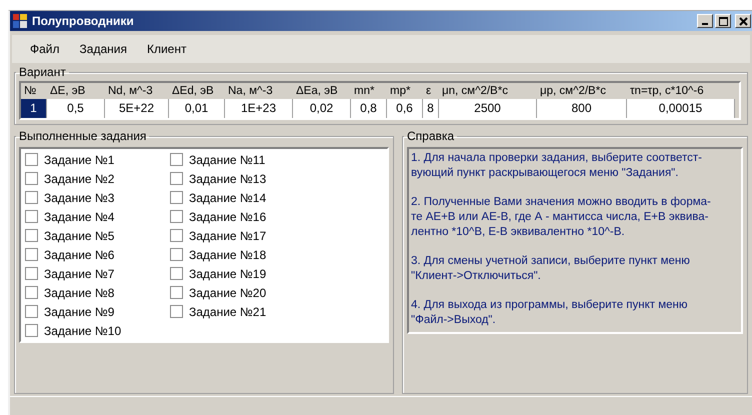  I want to click on checkbox-label: Задание №9, so click(79, 311).